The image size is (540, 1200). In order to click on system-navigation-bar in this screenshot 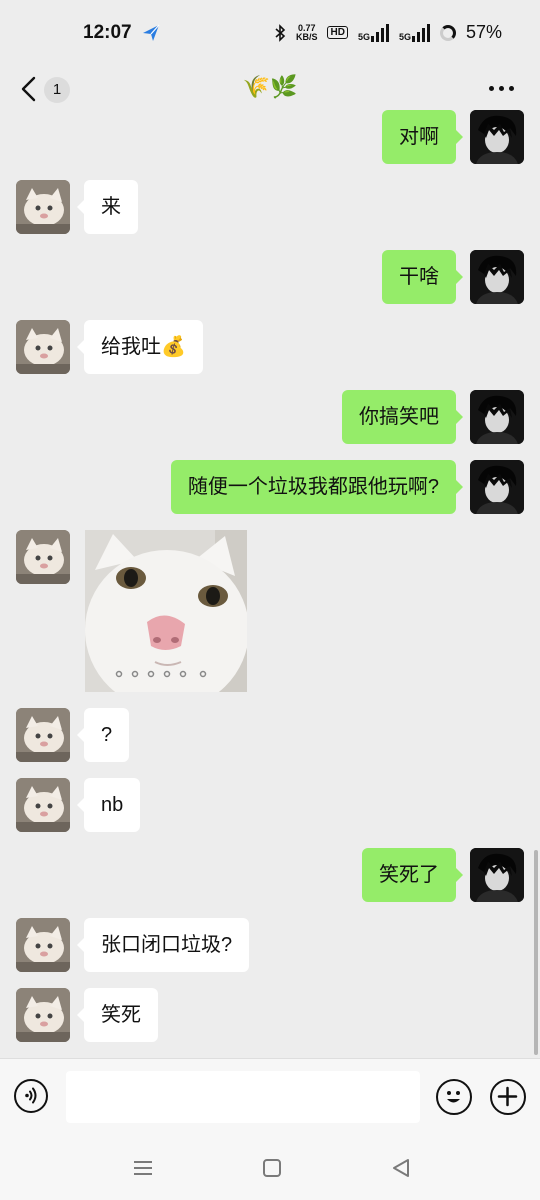, I will do `click(270, 1168)`.